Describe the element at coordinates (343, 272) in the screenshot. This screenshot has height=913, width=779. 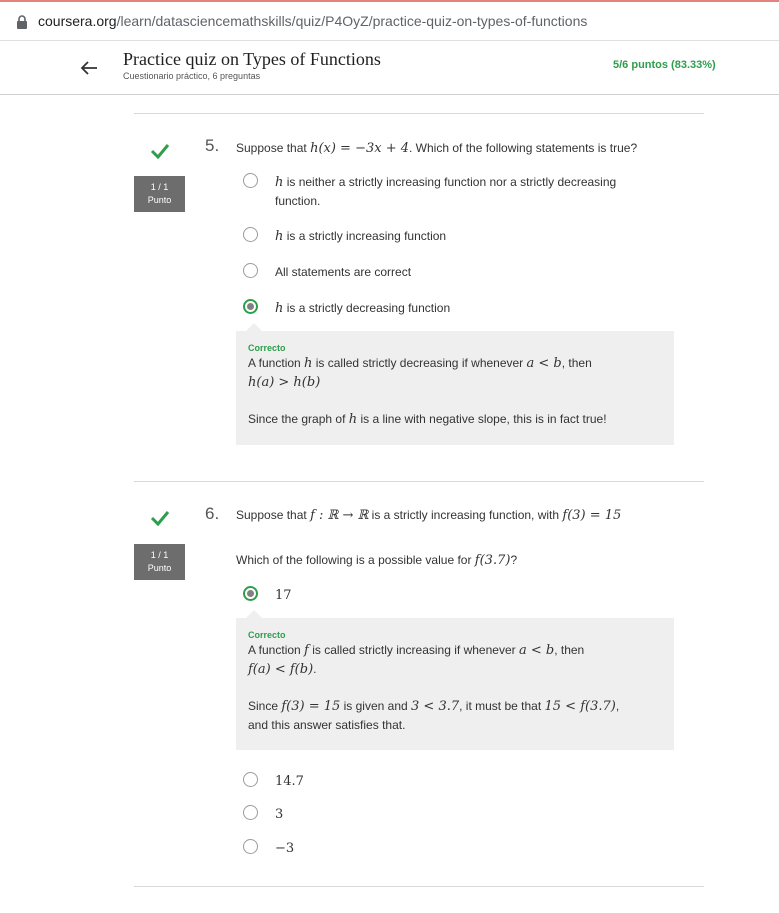
I see `option-label: All statements are correct` at that location.